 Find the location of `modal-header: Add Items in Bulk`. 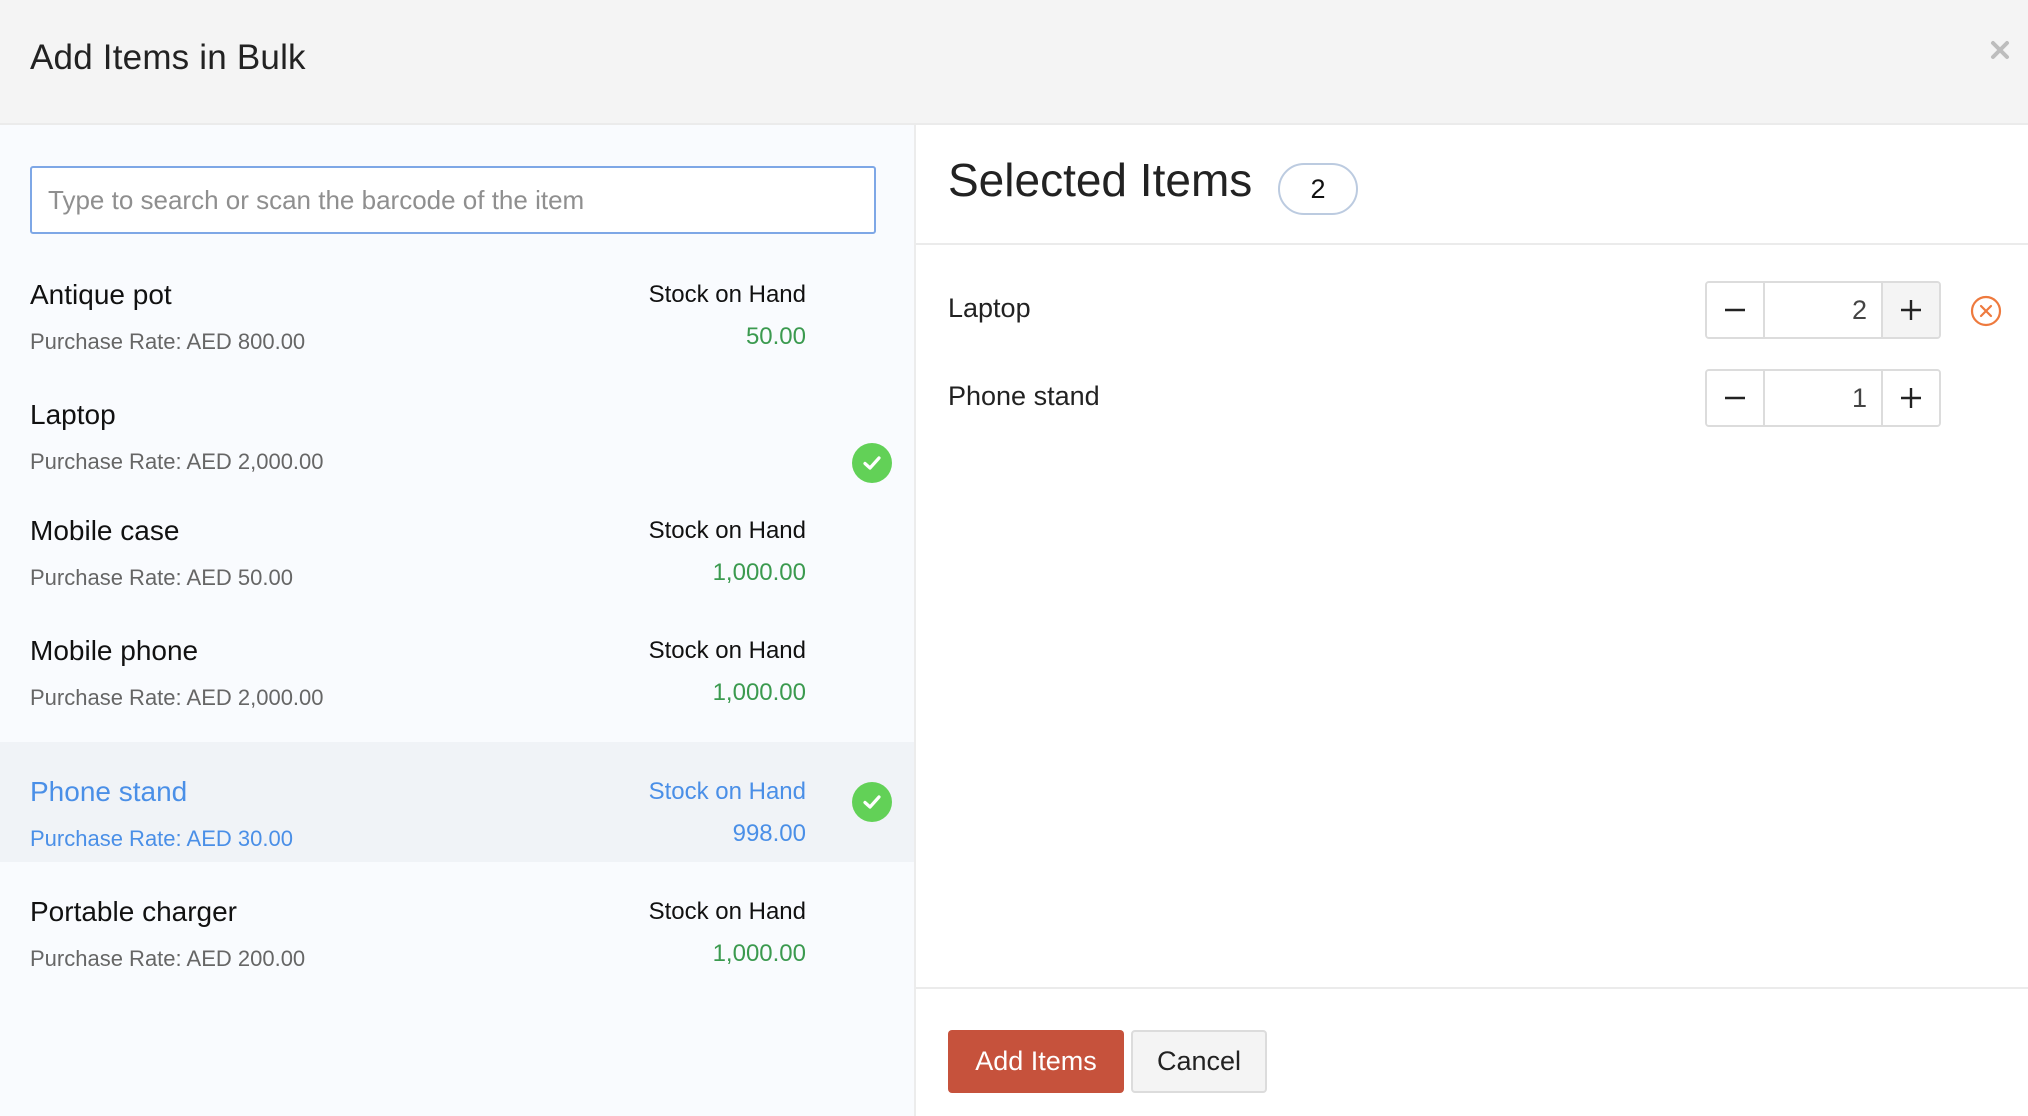

modal-header: Add Items in Bulk is located at coordinates (1014, 62).